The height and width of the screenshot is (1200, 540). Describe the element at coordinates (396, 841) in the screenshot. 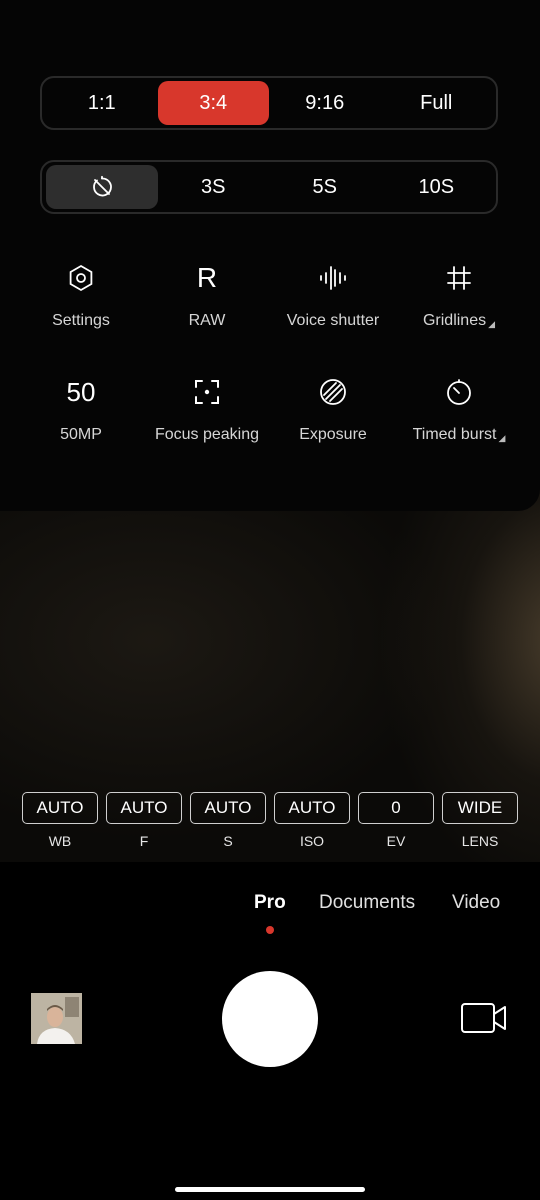

I see `ev-label: EV` at that location.